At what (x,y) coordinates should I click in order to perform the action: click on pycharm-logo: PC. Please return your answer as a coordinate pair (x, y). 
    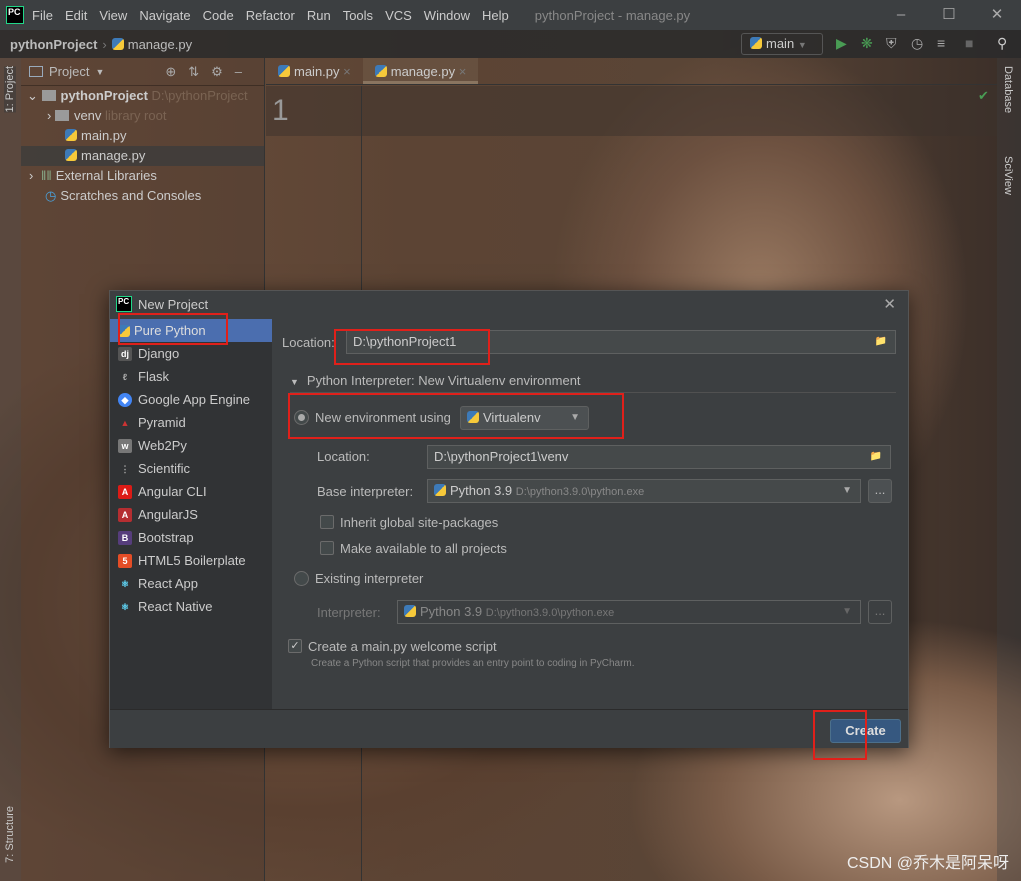
    Looking at the image, I should click on (15, 15).